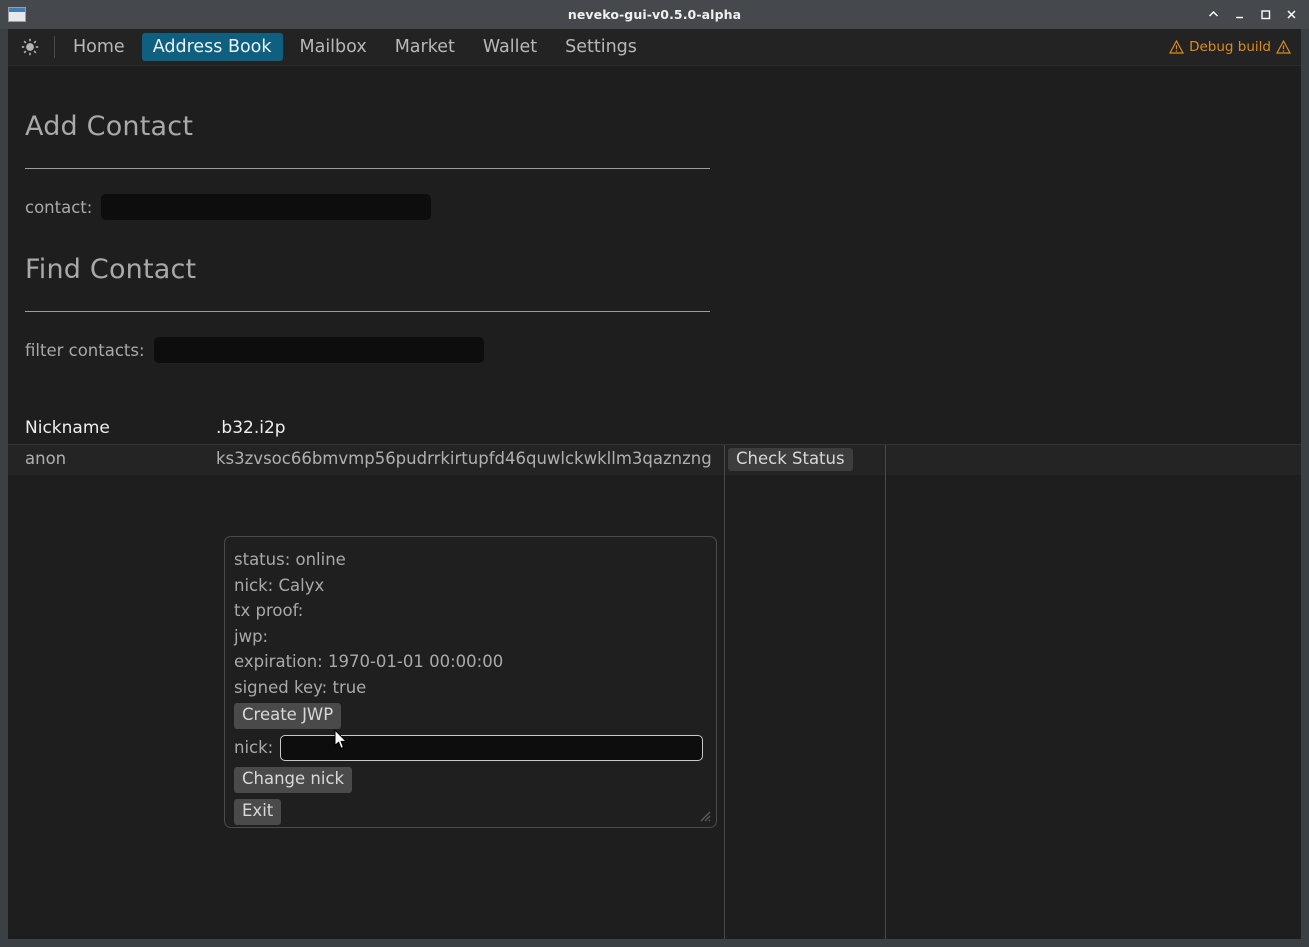  What do you see at coordinates (258, 812) in the screenshot?
I see `exit-button: Exit` at bounding box center [258, 812].